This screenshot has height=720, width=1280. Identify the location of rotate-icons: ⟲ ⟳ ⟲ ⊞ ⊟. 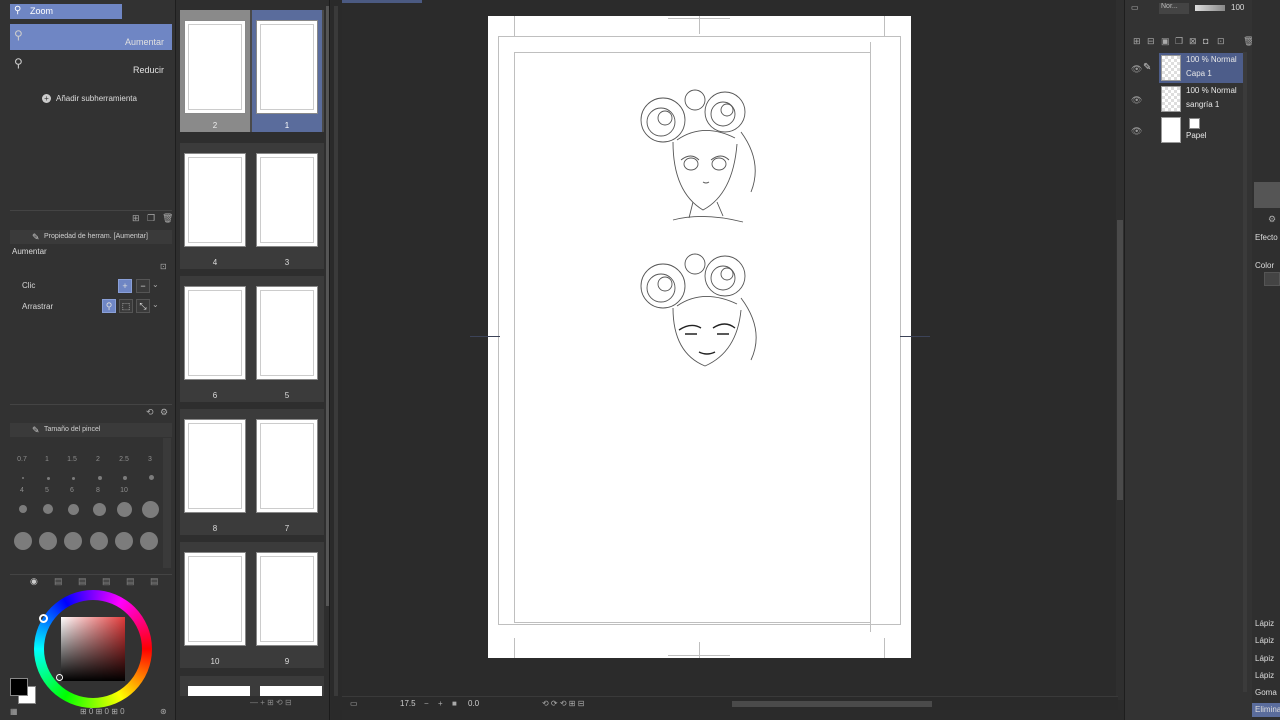
(563, 703).